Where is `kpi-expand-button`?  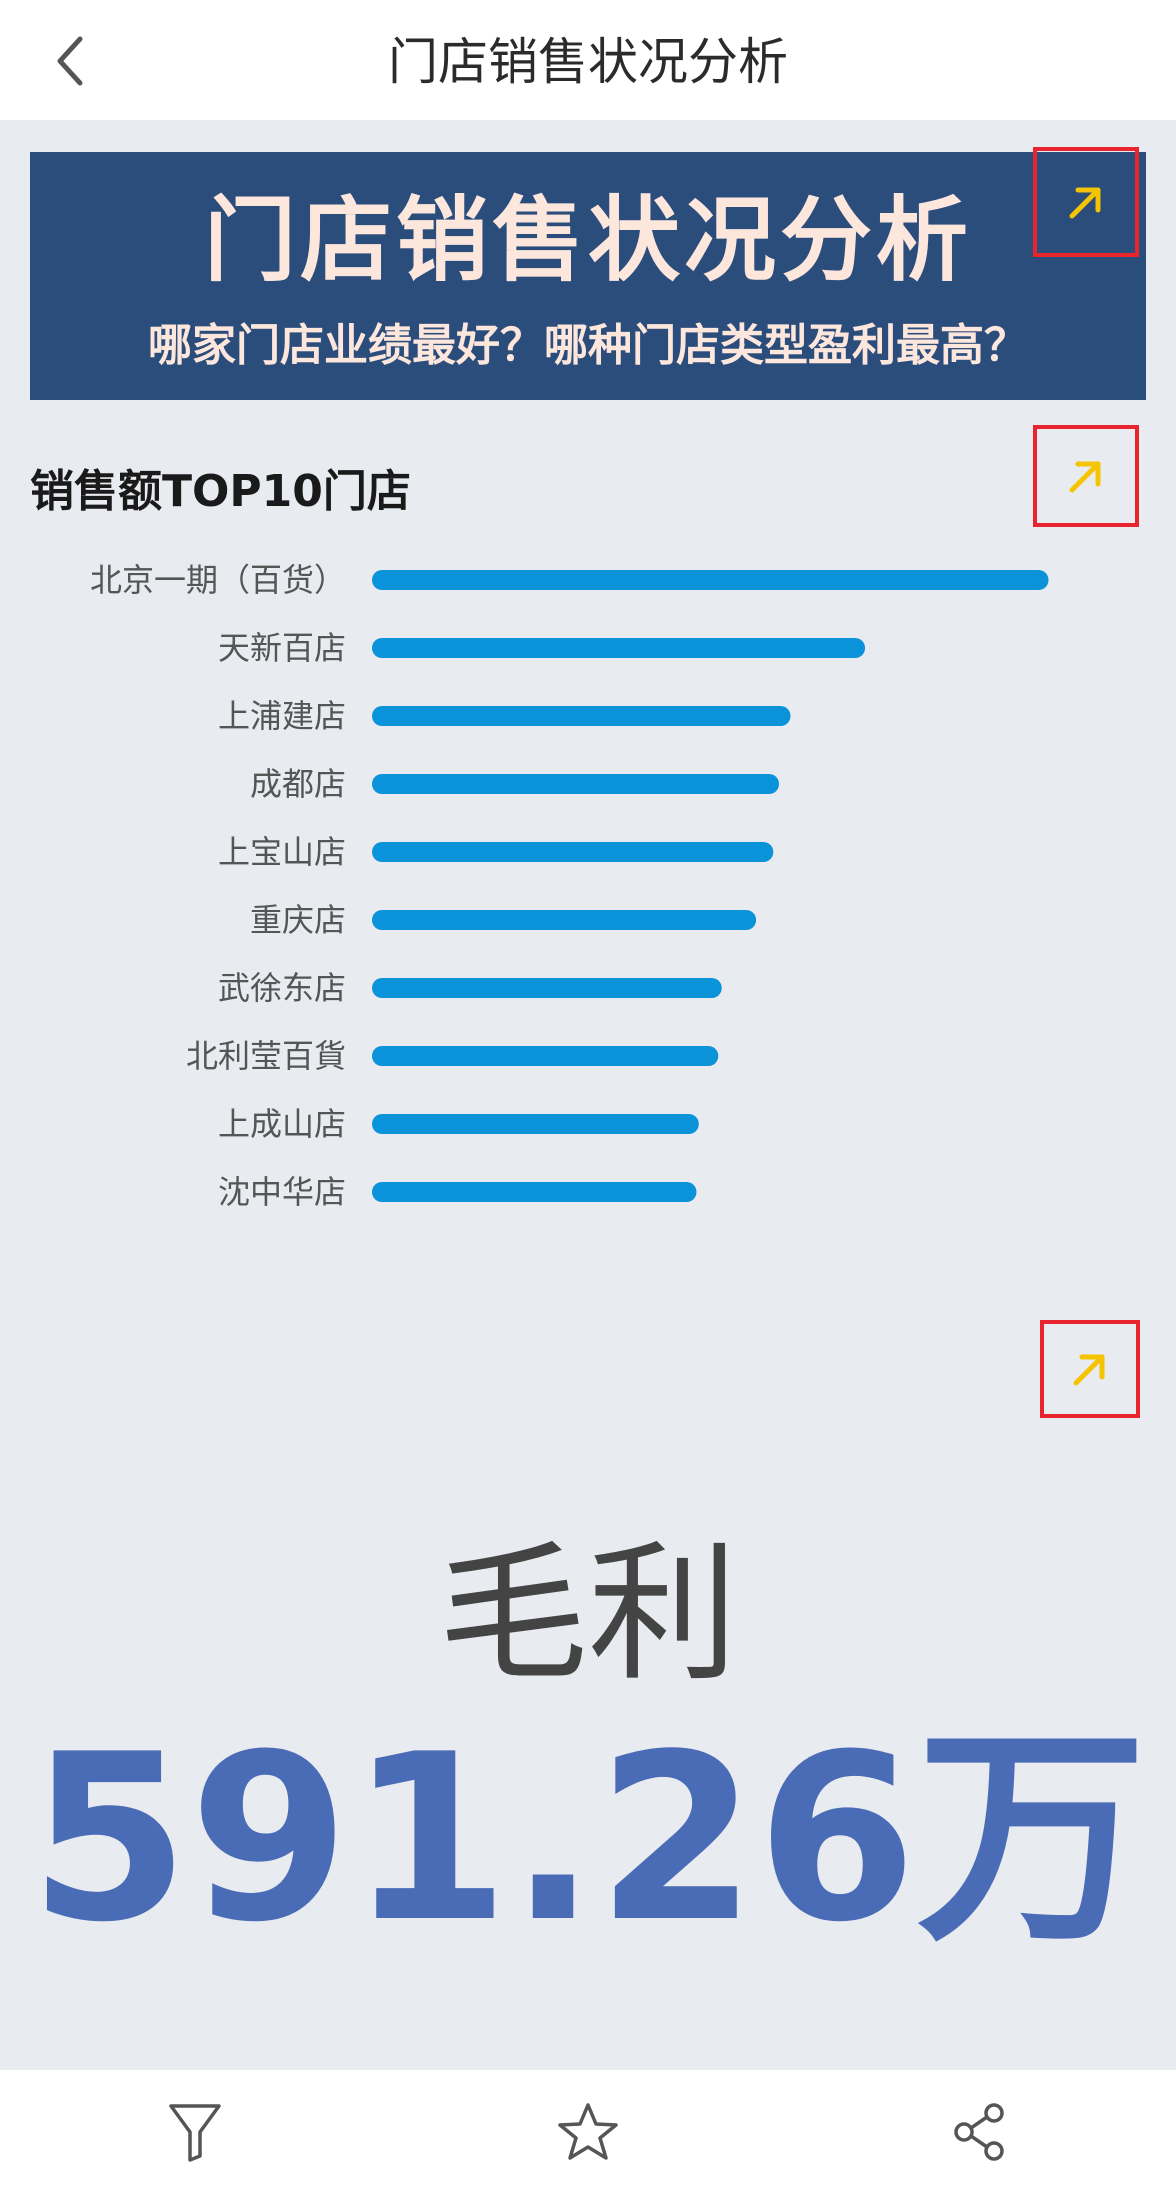 kpi-expand-button is located at coordinates (1090, 1369).